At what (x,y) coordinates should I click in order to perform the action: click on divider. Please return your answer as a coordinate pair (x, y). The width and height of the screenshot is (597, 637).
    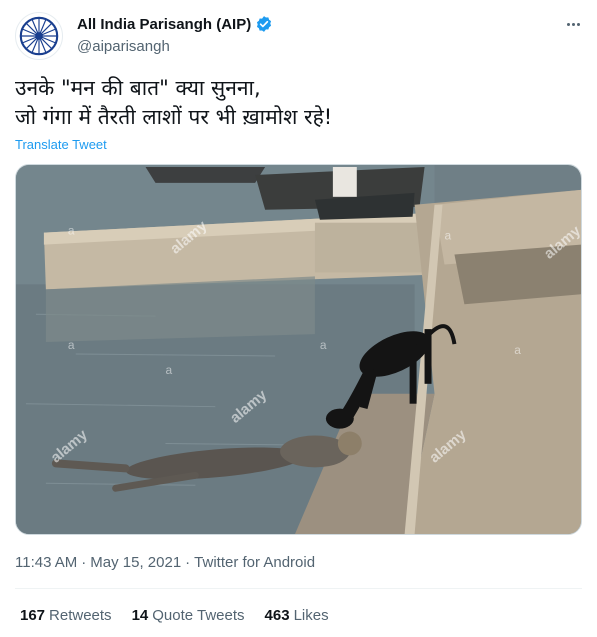
    Looking at the image, I should click on (298, 588).